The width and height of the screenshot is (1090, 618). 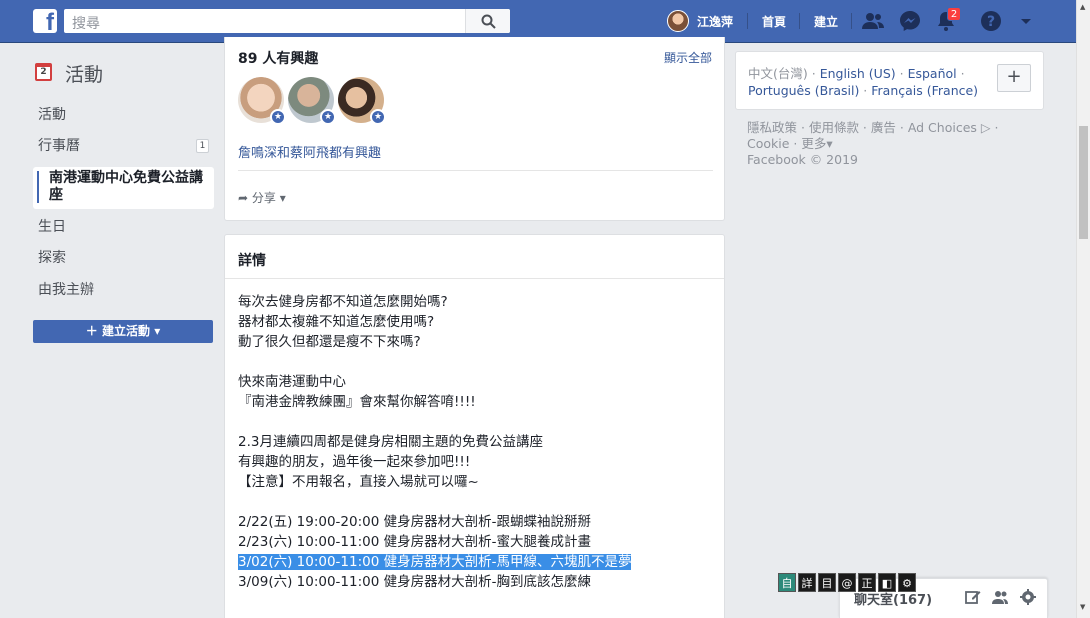 What do you see at coordinates (91, 331) in the screenshot?
I see `plus-icon: ＋` at bounding box center [91, 331].